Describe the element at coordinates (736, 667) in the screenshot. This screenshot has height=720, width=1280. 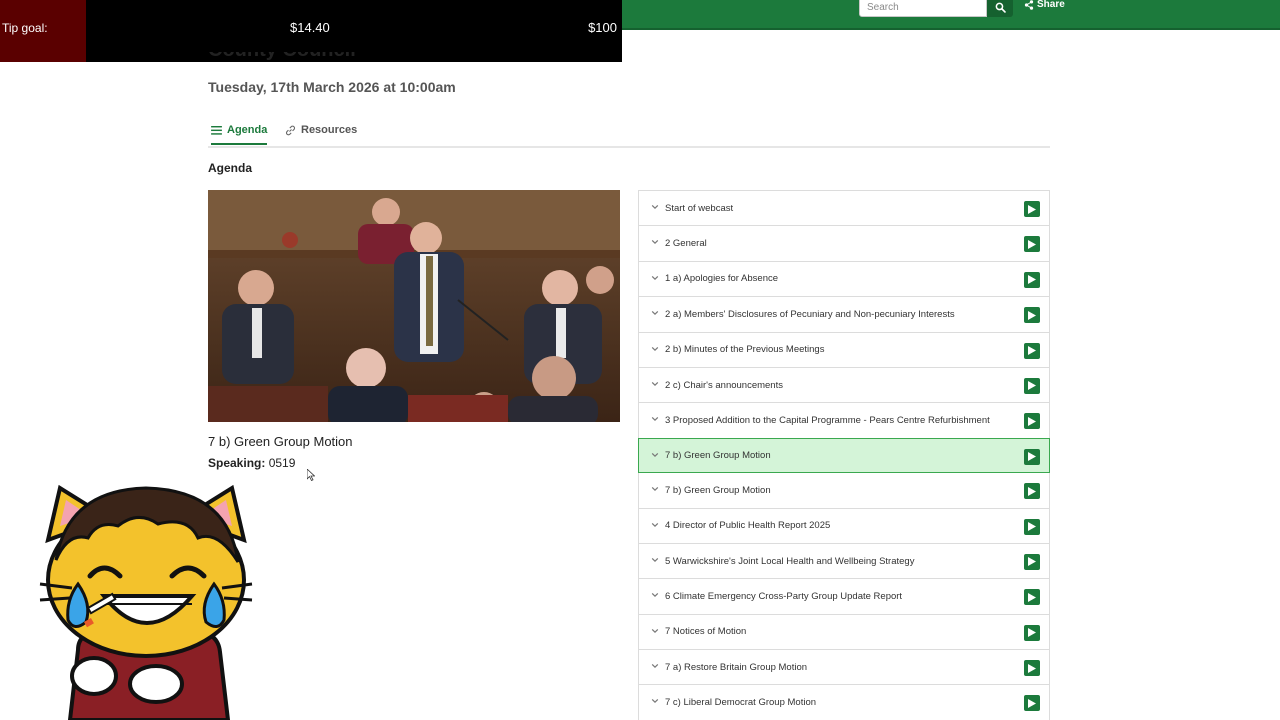
I see `agenda-item-label: 7 a) Restore Britain Group Motion` at that location.